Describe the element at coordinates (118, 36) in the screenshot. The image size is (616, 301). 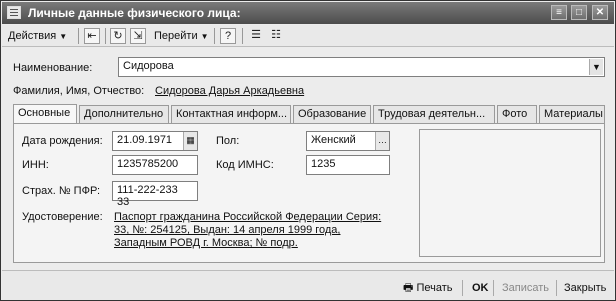
I see `refresh-icon: ↻` at that location.